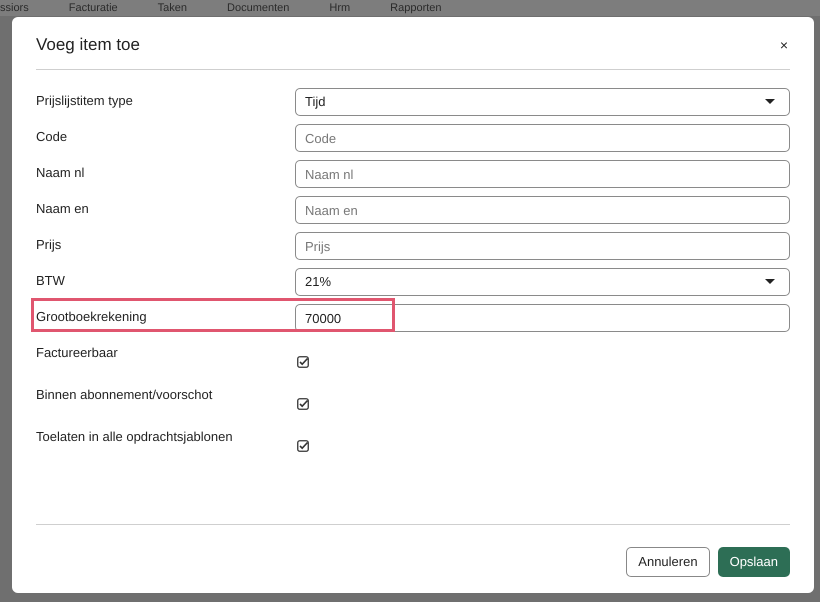 Image resolution: width=820 pixels, height=602 pixels. What do you see at coordinates (60, 172) in the screenshot?
I see `field-label: Naam nl` at bounding box center [60, 172].